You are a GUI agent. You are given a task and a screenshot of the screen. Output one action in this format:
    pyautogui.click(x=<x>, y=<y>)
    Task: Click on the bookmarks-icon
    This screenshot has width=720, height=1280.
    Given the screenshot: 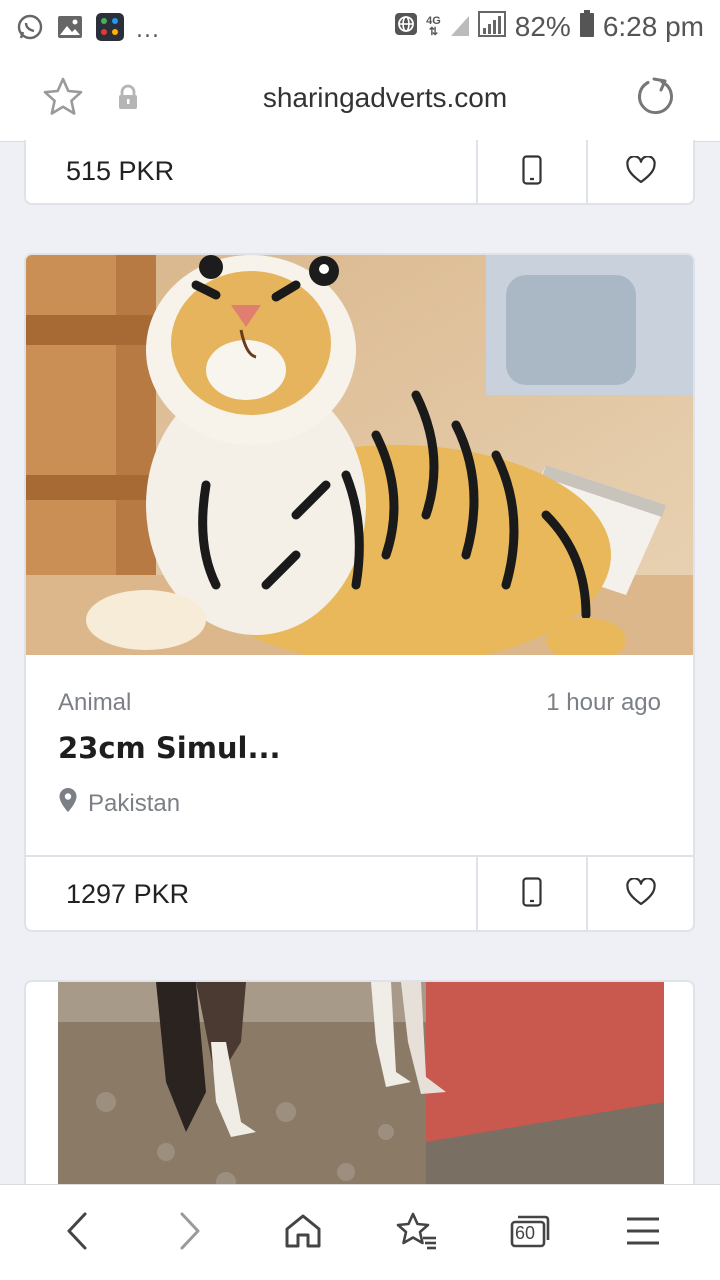 What is the action you would take?
    pyautogui.click(x=417, y=1233)
    